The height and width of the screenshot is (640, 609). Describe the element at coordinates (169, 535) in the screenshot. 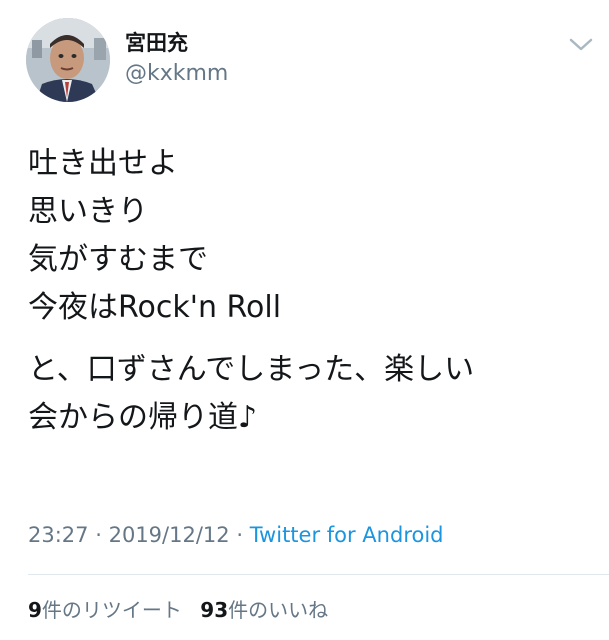

I see `tweet-date: 2019/12/12` at that location.